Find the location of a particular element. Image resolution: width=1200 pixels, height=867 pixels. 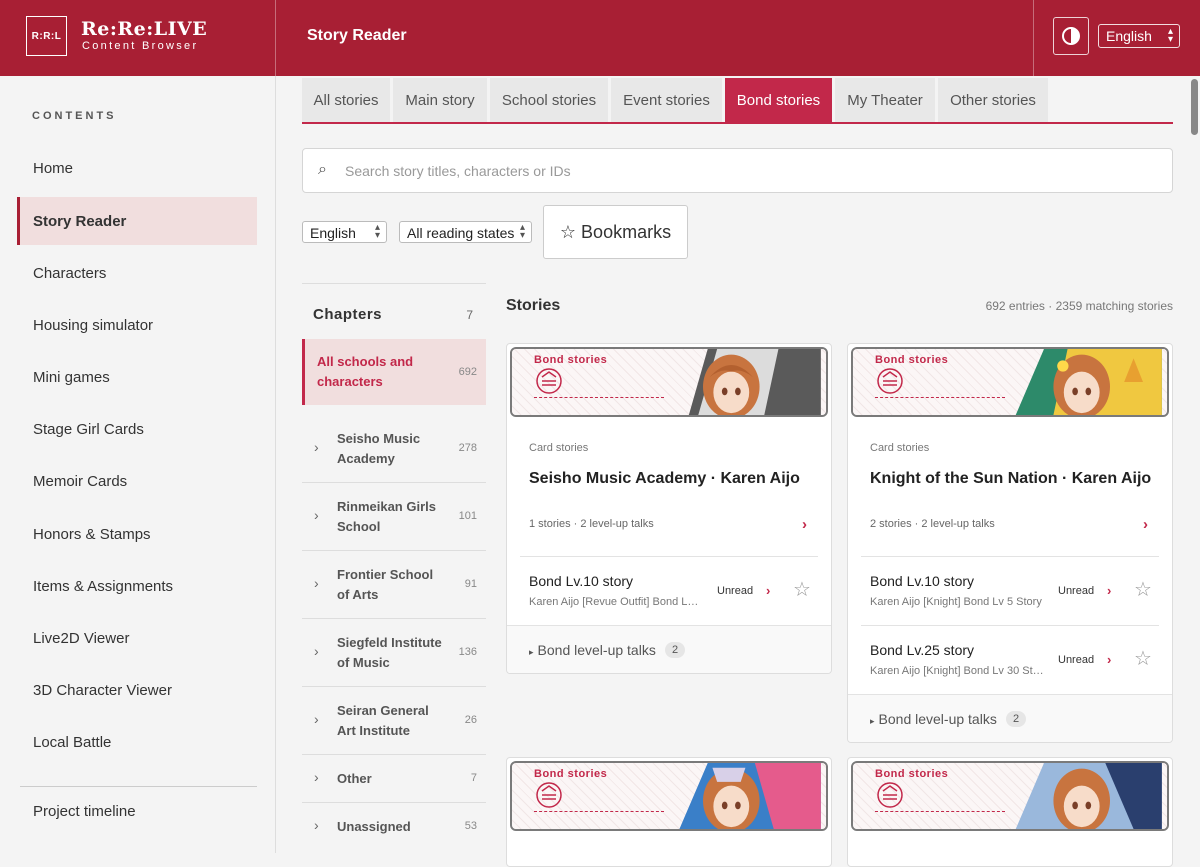

logo-title: Re:Re:LIVE is located at coordinates (144, 29).